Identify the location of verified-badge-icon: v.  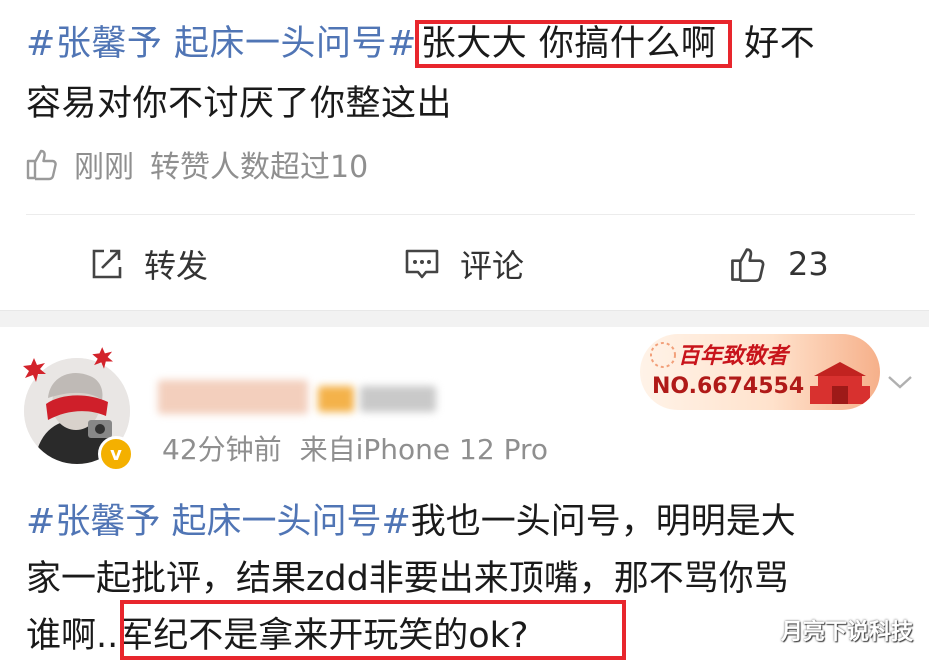
(116, 454).